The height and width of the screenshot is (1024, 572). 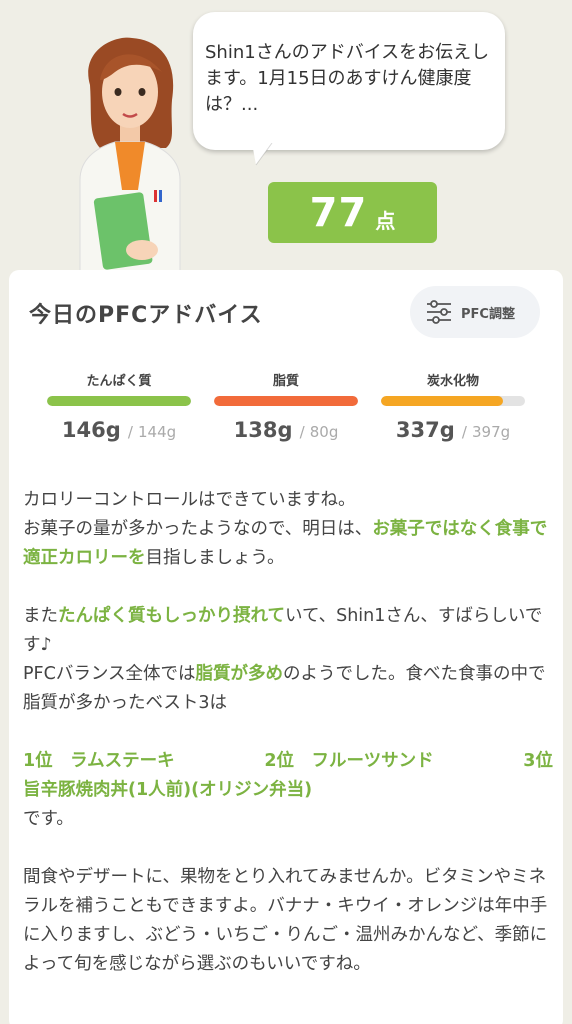 I want to click on advice-line: カロリーコントロールはできていますね。, so click(x=189, y=500).